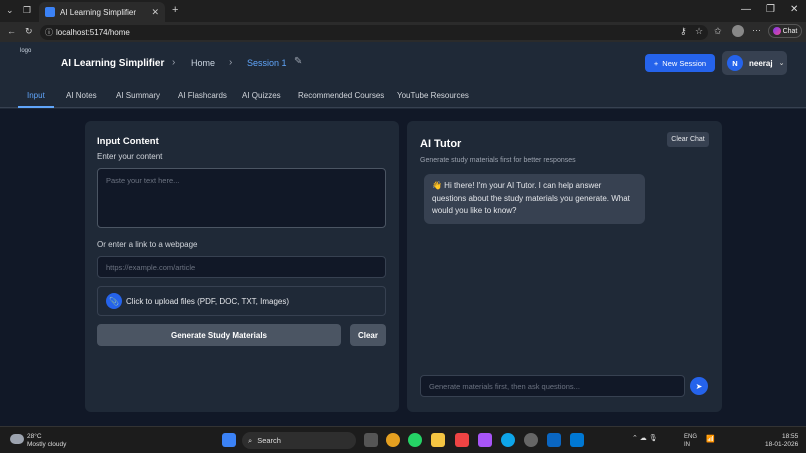  I want to click on send-icon: ➤, so click(699, 386).